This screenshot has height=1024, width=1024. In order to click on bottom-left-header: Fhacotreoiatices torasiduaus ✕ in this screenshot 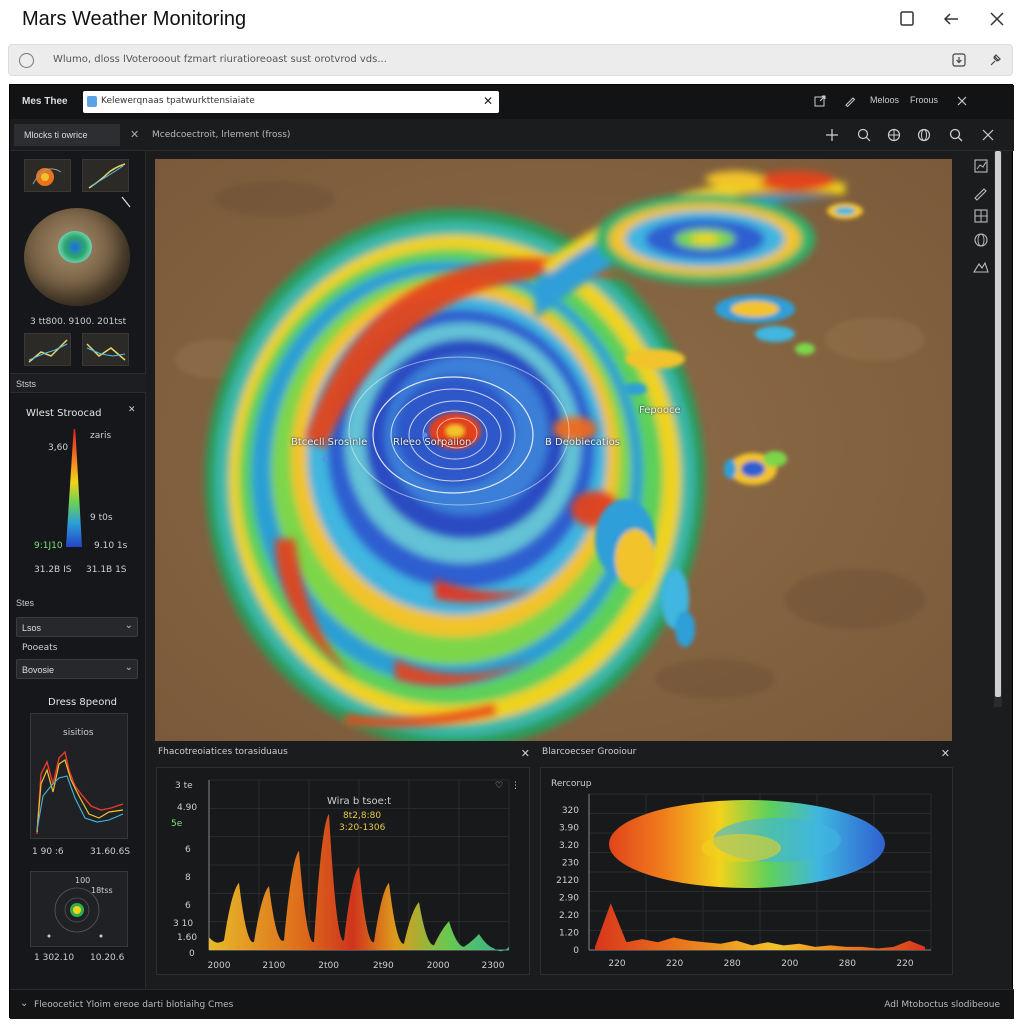, I will do `click(346, 756)`.